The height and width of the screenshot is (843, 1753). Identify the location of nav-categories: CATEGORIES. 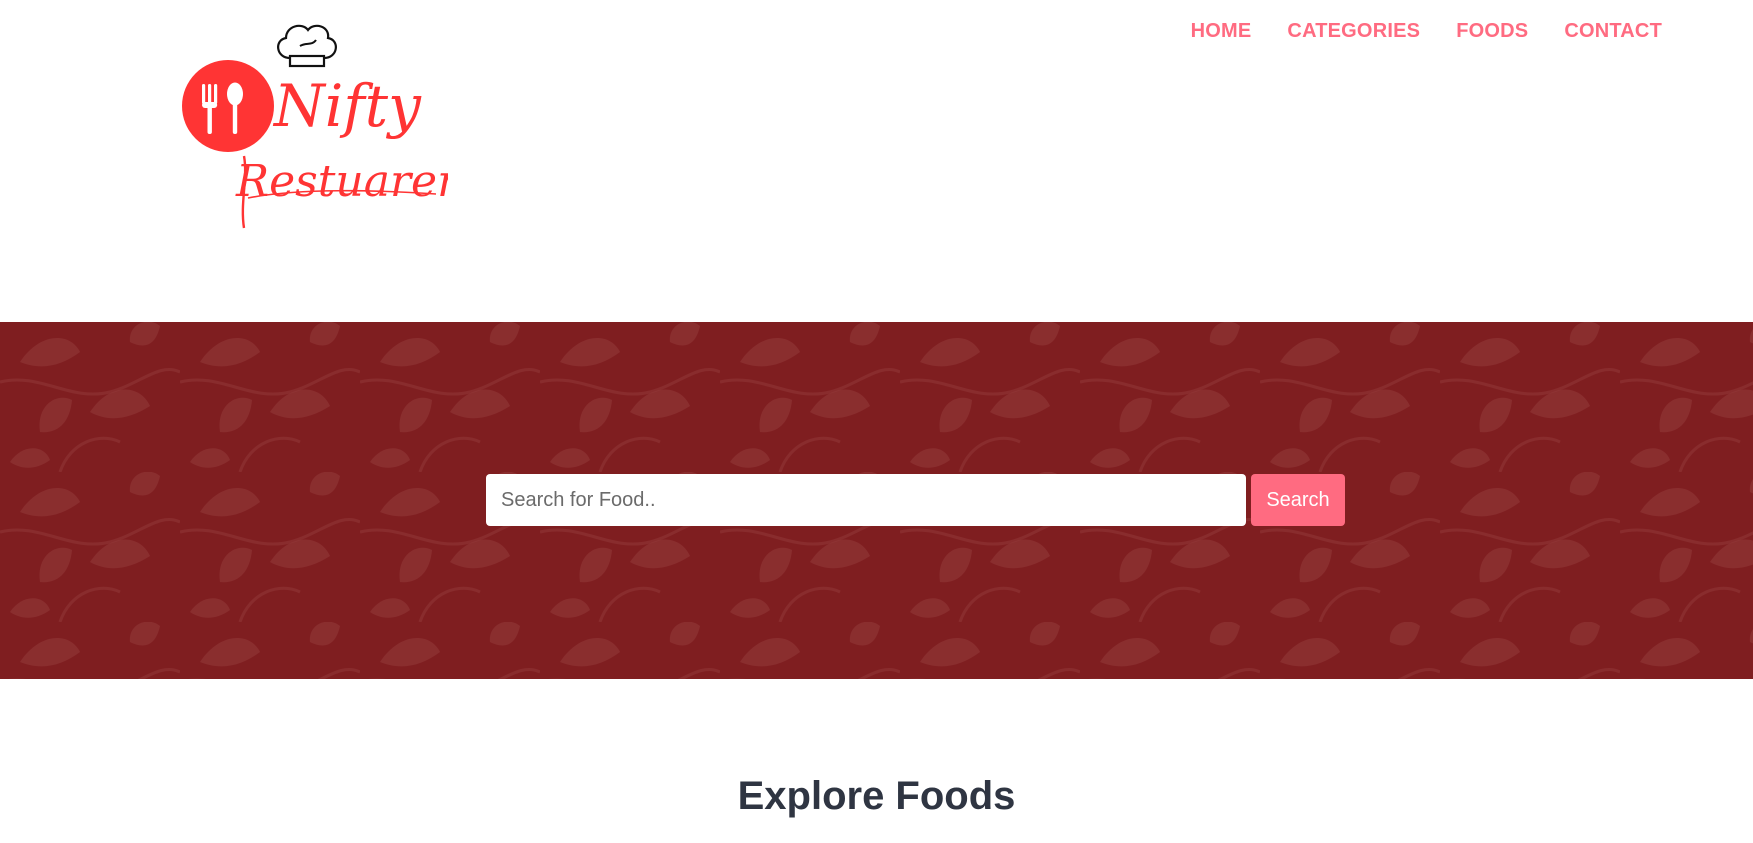
(1353, 31).